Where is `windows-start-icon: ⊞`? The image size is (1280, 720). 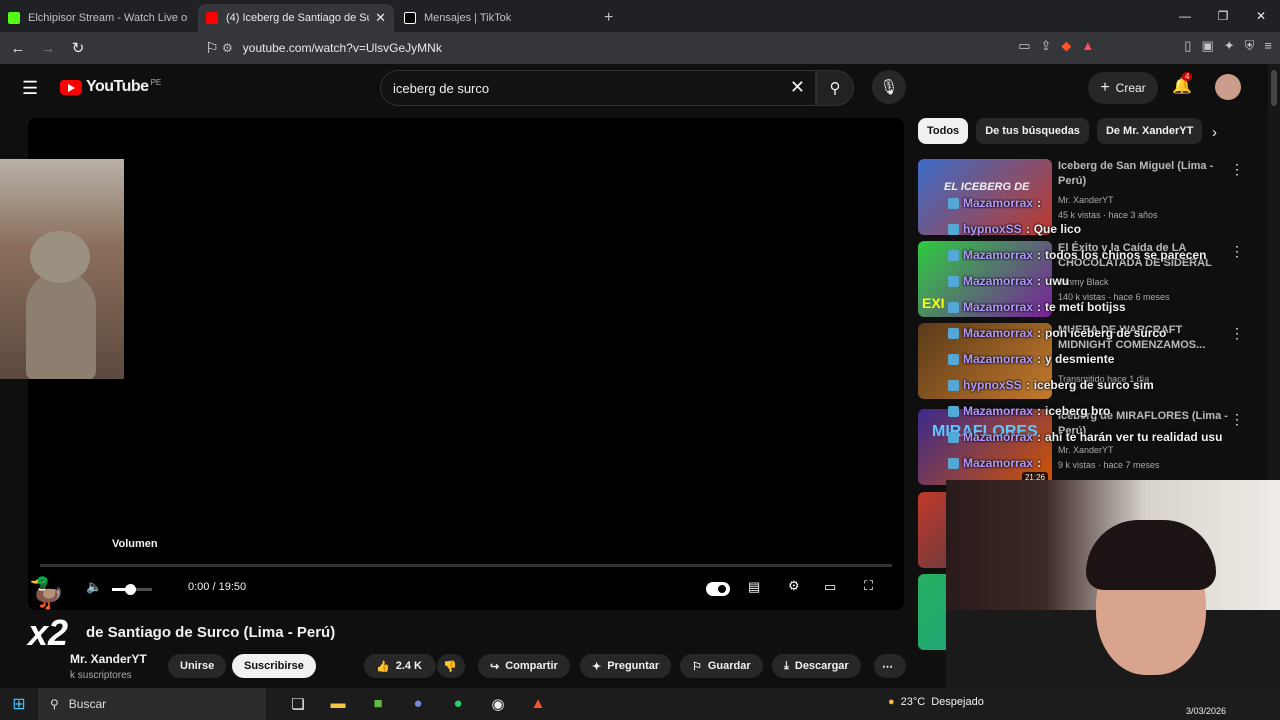
windows-start-icon: ⊞ is located at coordinates (19, 704).